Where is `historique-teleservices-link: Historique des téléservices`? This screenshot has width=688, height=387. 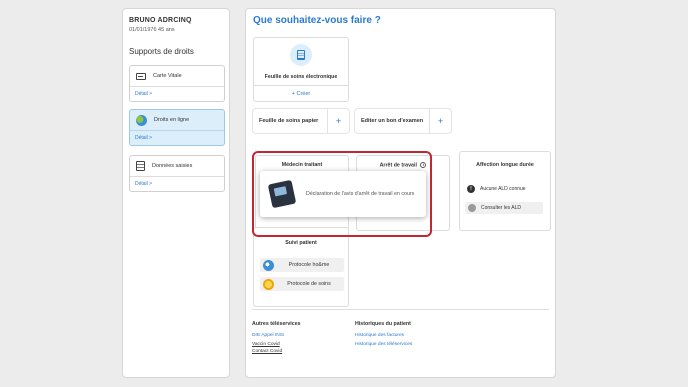
historique-teleservices-link: Historique des téléservices is located at coordinates (383, 344).